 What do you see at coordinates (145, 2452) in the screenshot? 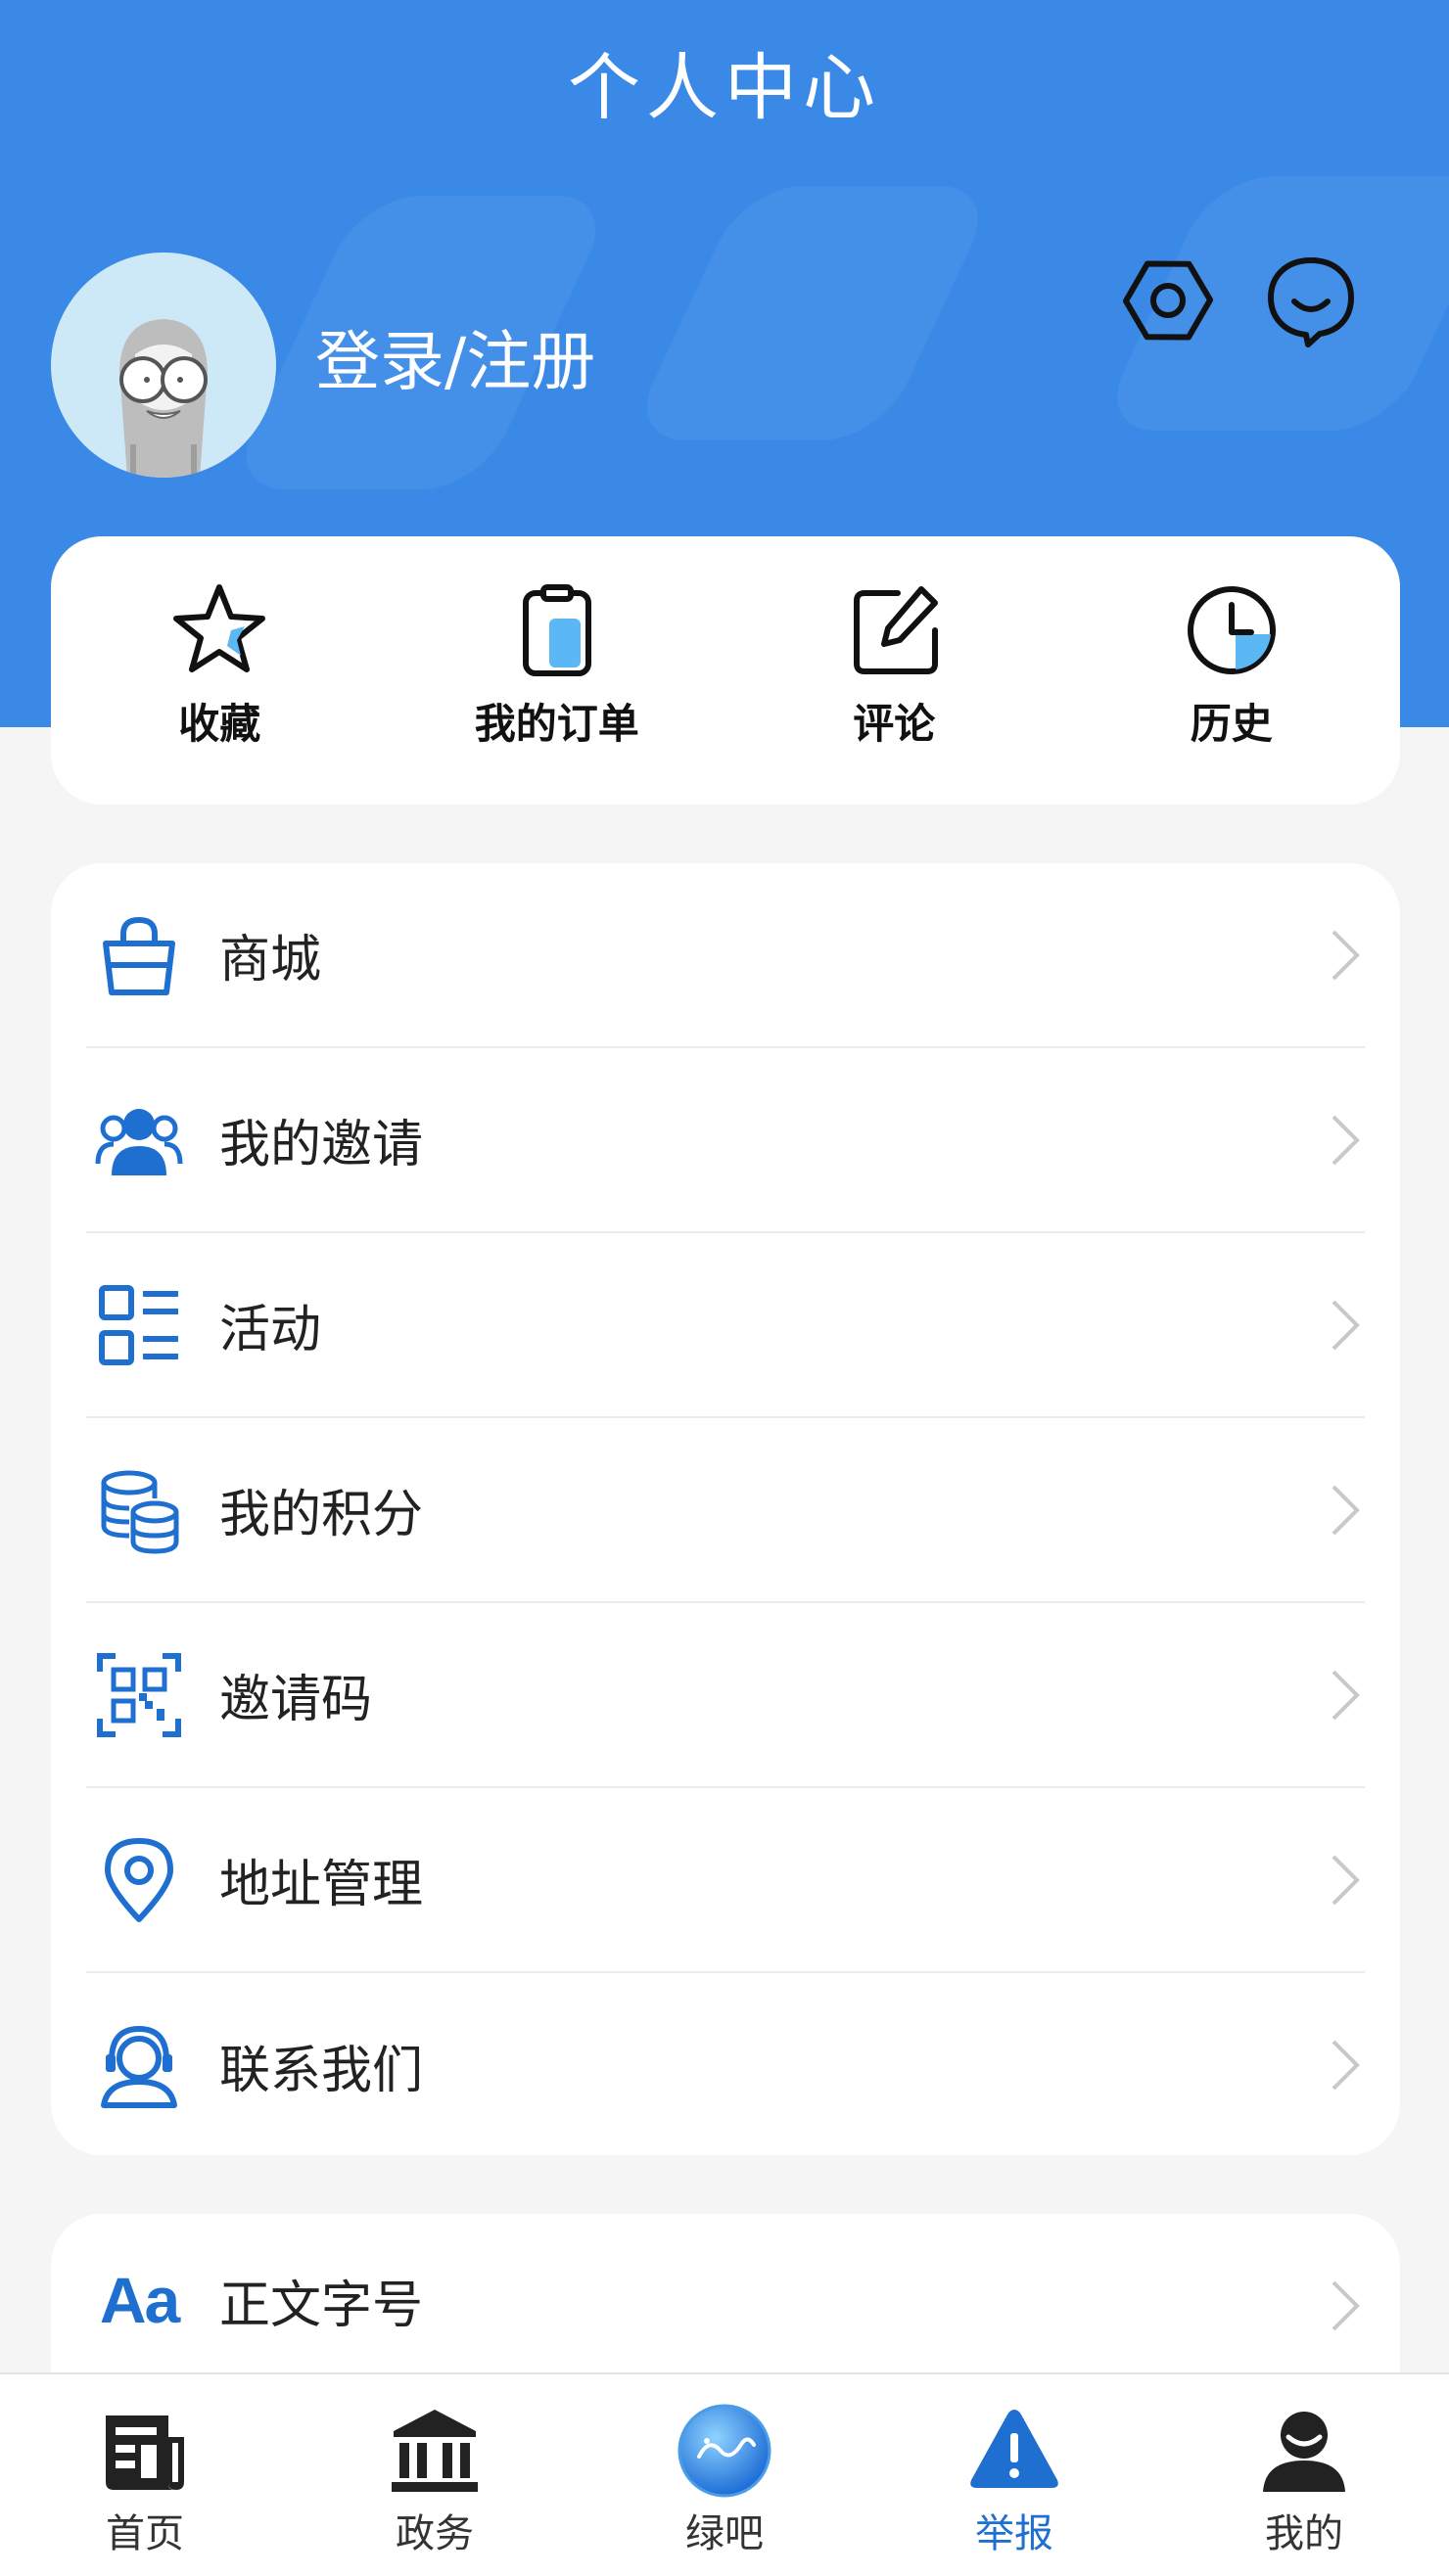
I see `newspaper-icon` at bounding box center [145, 2452].